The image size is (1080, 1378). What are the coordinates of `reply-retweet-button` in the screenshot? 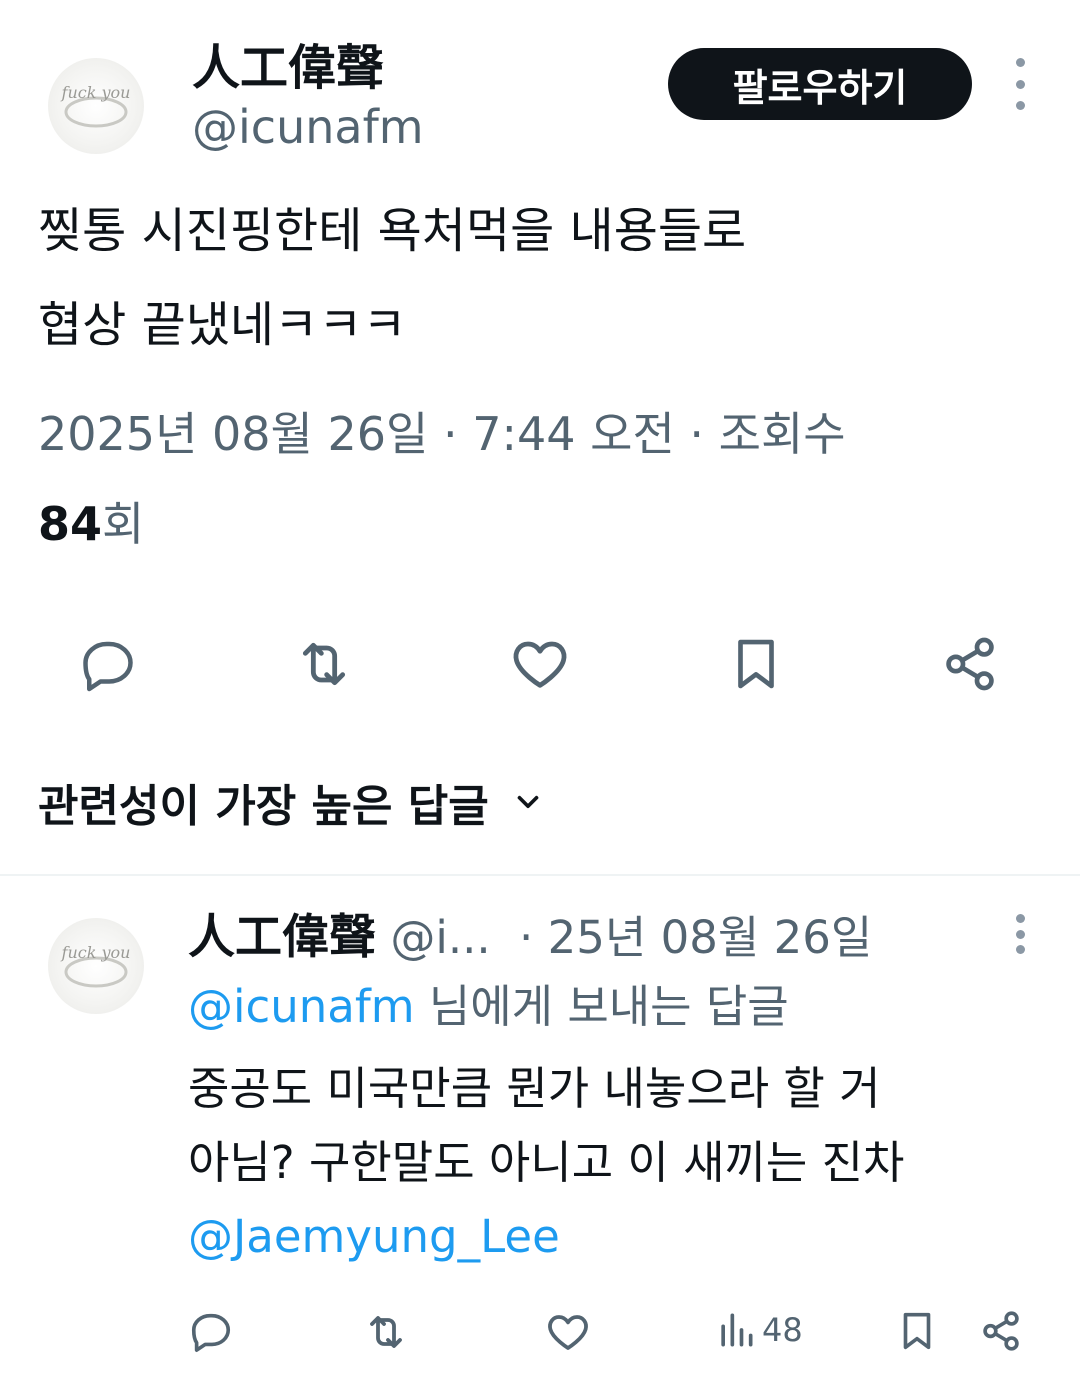 It's located at (386, 1332).